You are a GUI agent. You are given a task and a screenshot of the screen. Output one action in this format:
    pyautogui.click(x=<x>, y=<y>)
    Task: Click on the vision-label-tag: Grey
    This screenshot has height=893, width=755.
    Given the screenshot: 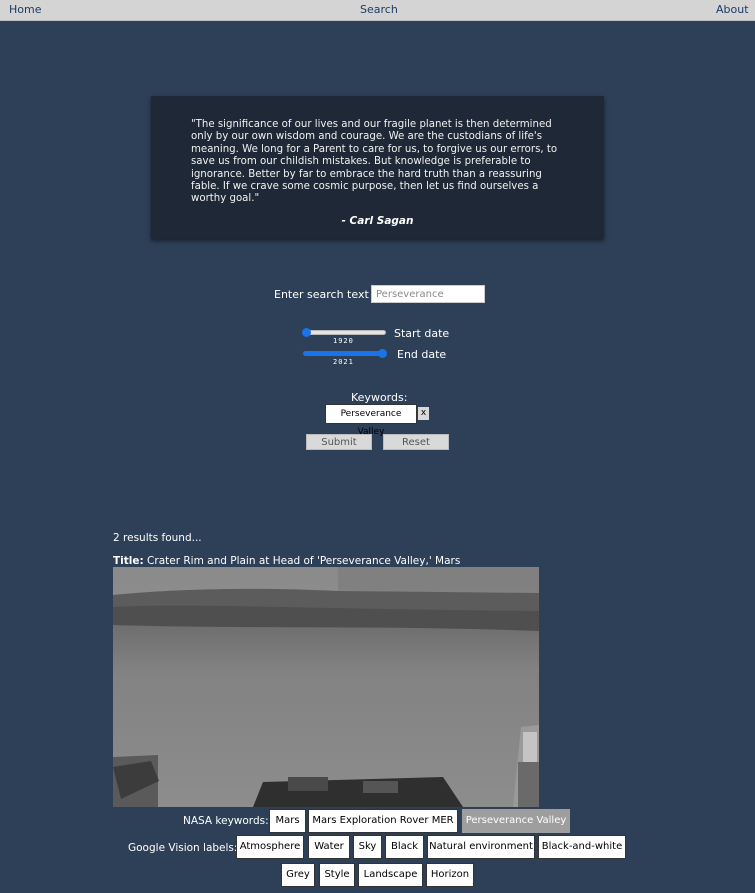 What is the action you would take?
    pyautogui.click(x=298, y=875)
    